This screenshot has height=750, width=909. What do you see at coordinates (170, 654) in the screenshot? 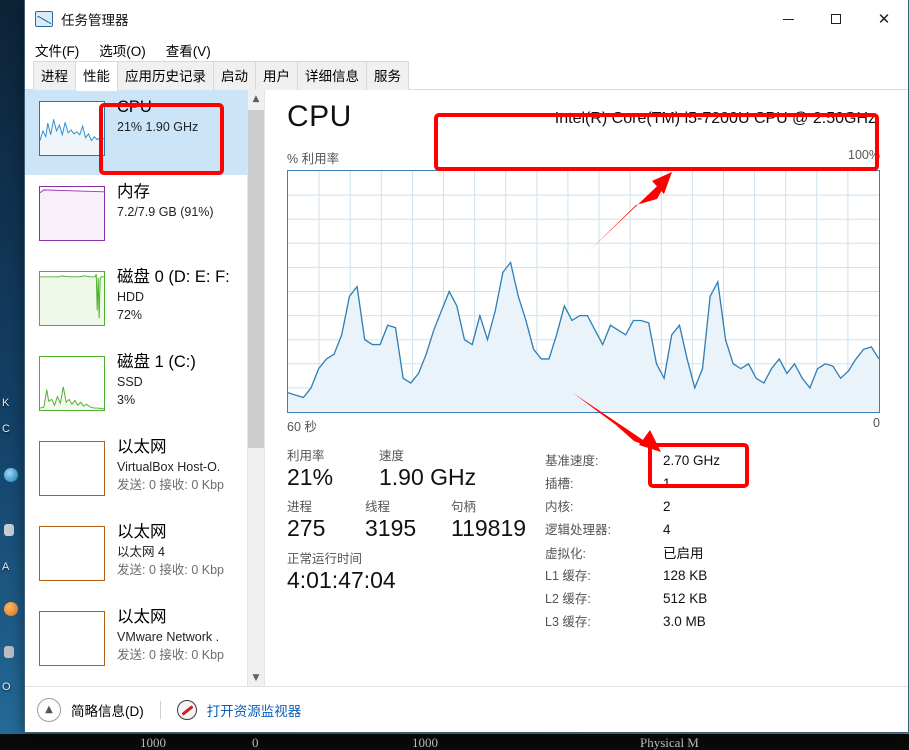
I see `sidebar-eth-vmware-sub2: 发送: 0 接收: 0 Kbp` at bounding box center [170, 654].